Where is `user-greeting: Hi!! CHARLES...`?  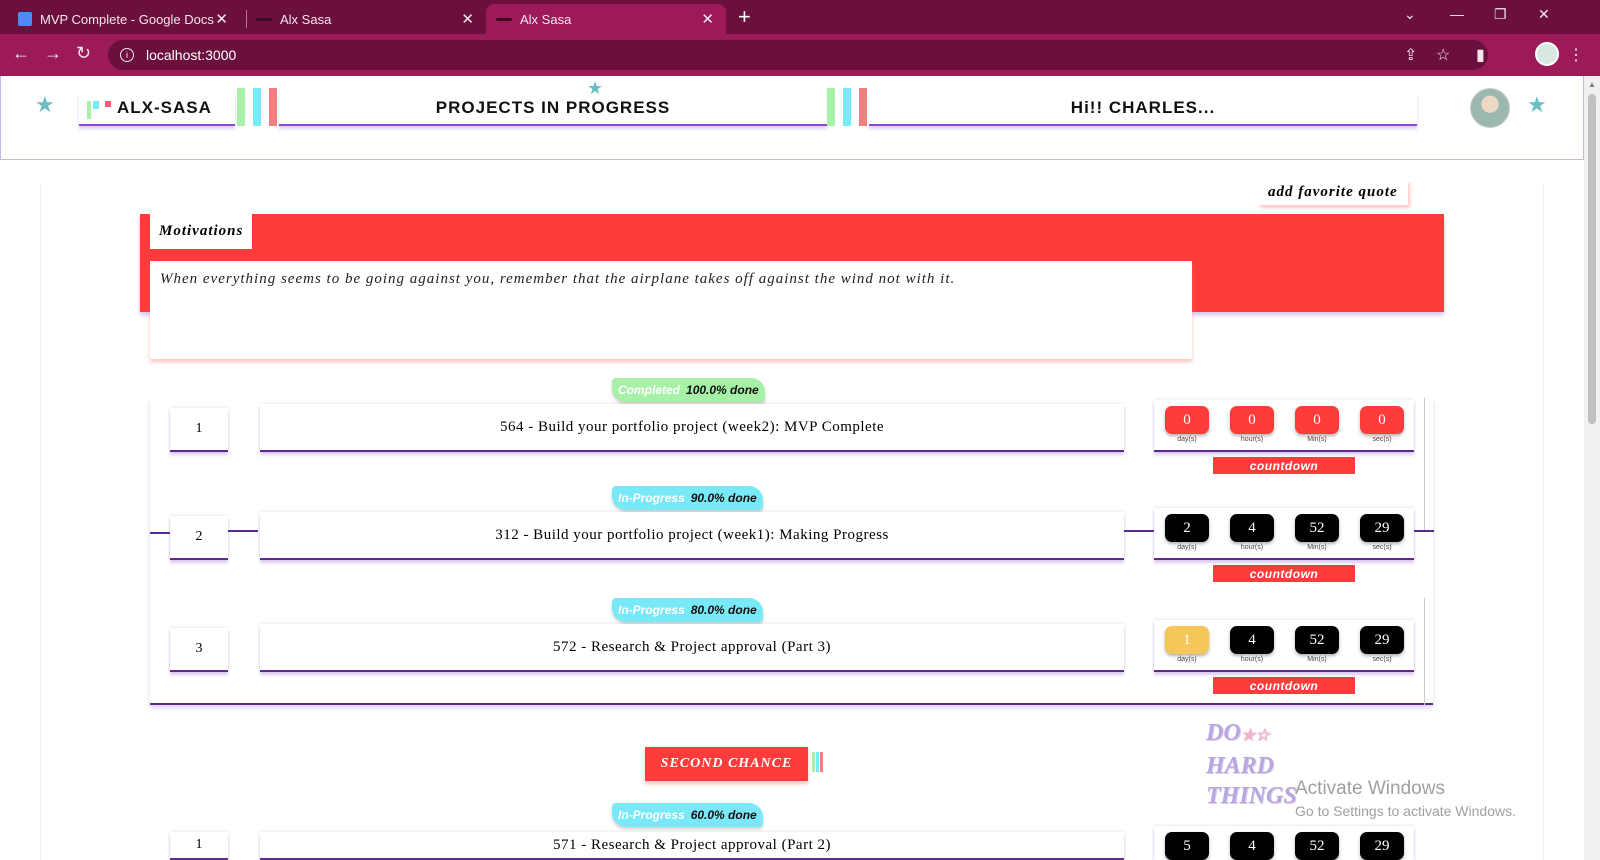 user-greeting: Hi!! CHARLES... is located at coordinates (1143, 109).